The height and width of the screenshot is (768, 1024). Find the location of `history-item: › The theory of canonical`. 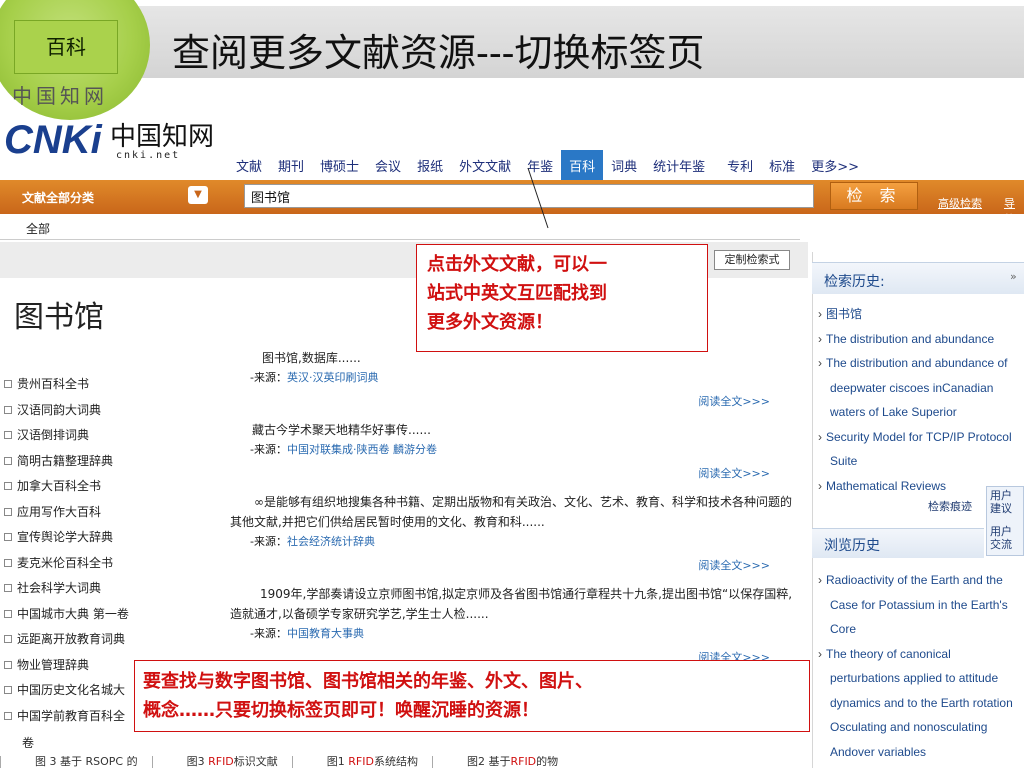

history-item: › The theory of canonical is located at coordinates (921, 654).